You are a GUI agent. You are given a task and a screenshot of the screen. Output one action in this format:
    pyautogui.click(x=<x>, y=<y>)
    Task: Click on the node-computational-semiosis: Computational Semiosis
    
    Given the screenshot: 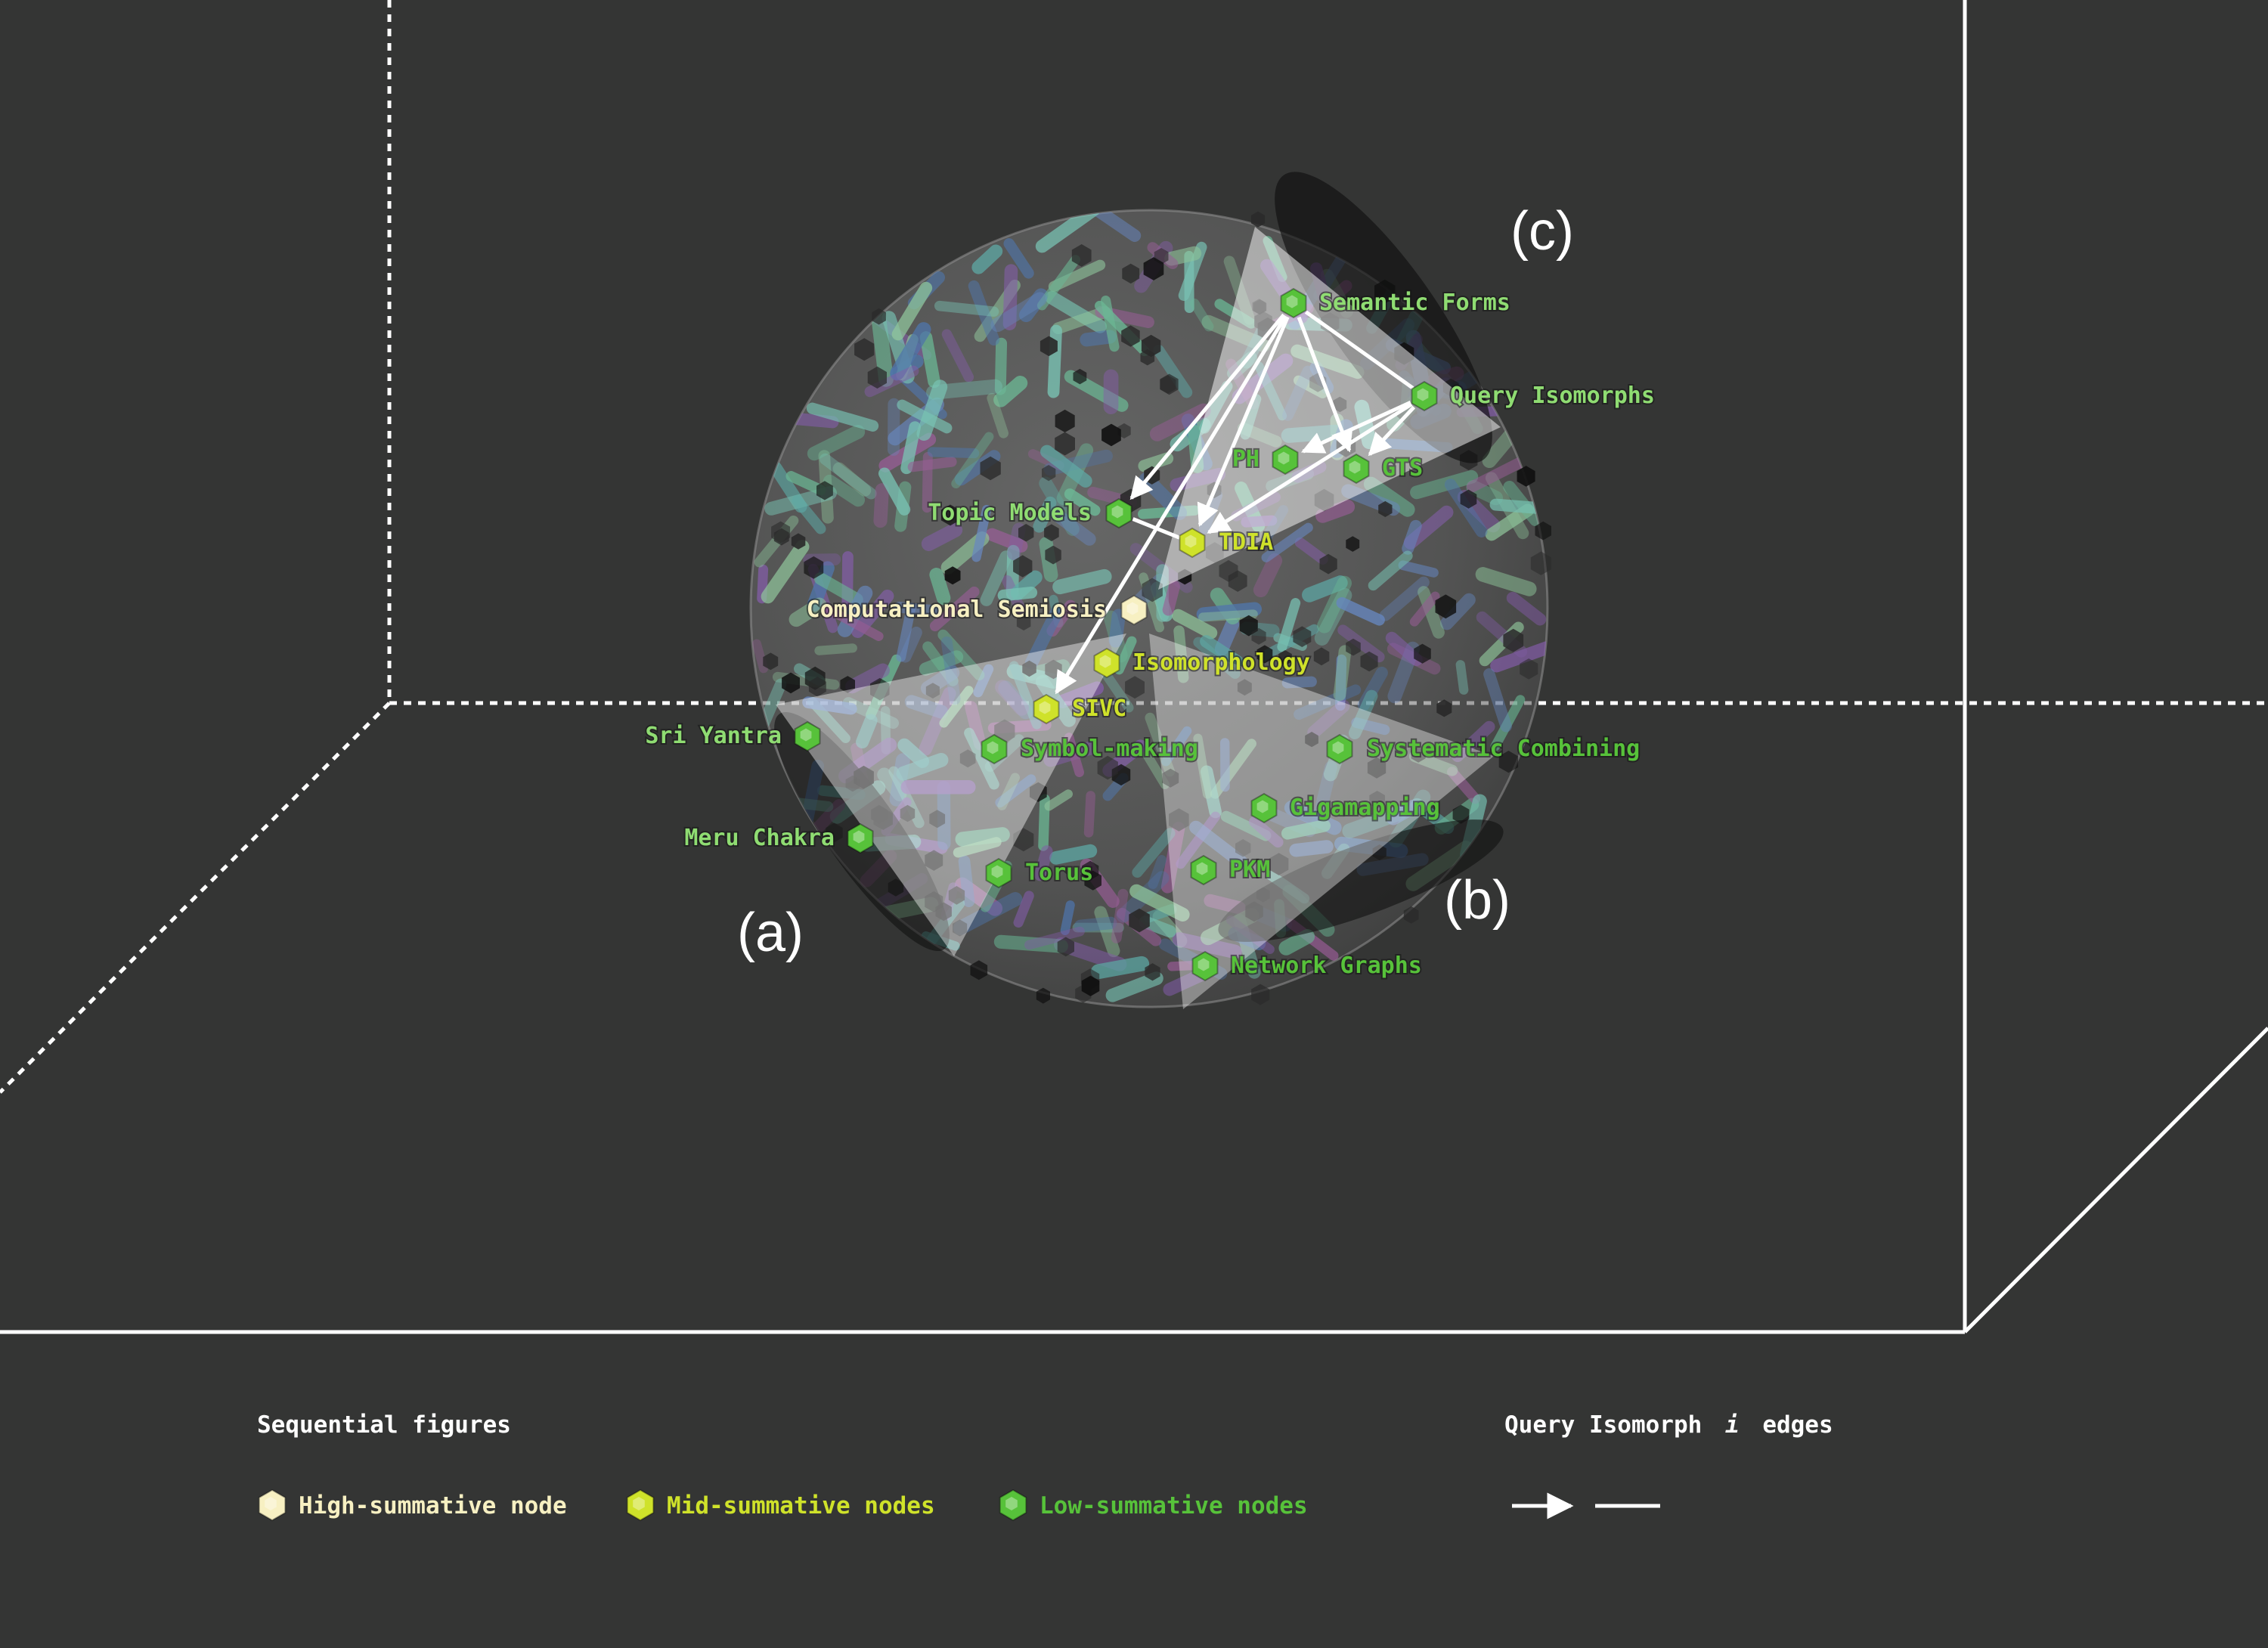 What is the action you would take?
    pyautogui.click(x=977, y=610)
    